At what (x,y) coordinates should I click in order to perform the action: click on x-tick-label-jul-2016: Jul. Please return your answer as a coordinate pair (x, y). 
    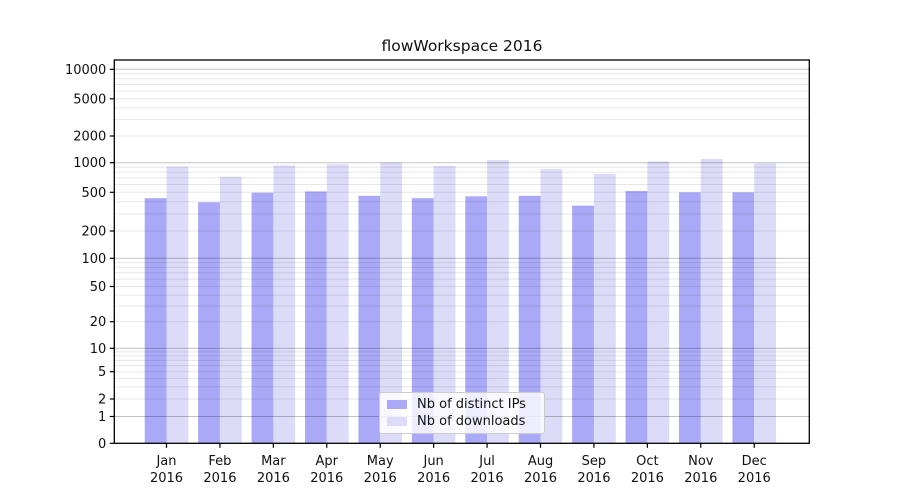
    Looking at the image, I should click on (486, 461).